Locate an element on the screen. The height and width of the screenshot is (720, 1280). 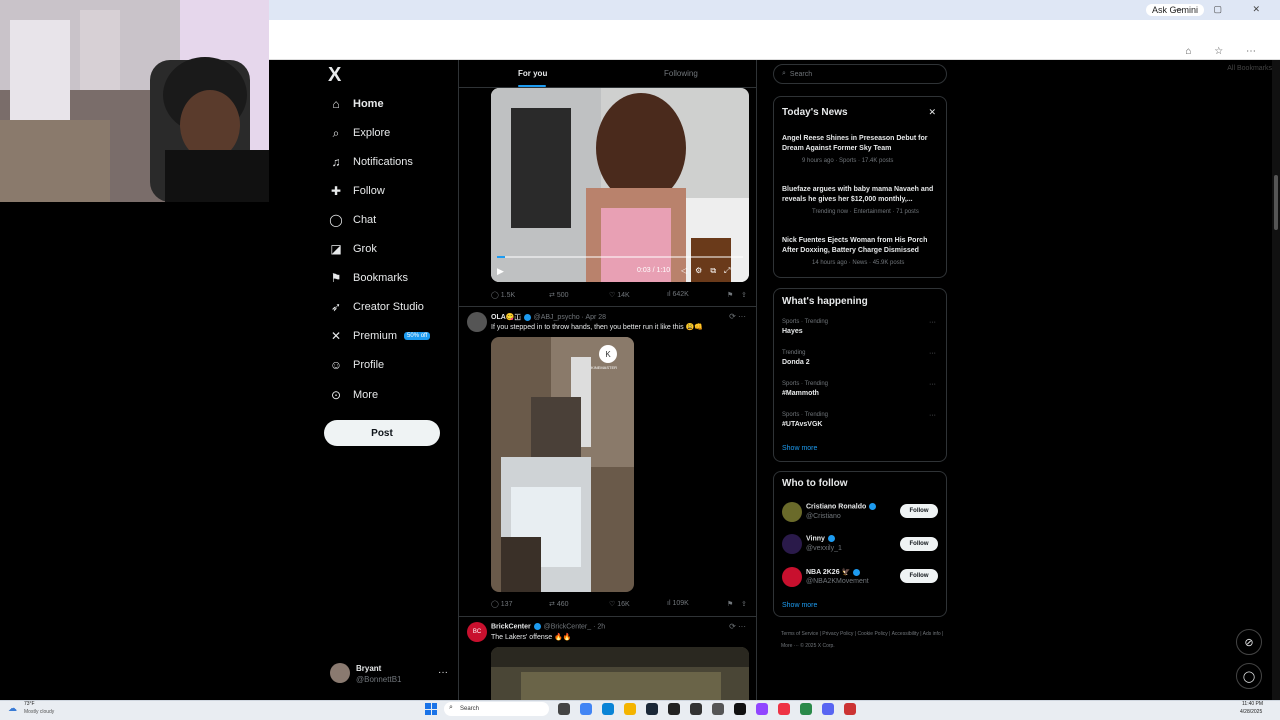
like-button: ♡ 16K is located at coordinates (619, 604).